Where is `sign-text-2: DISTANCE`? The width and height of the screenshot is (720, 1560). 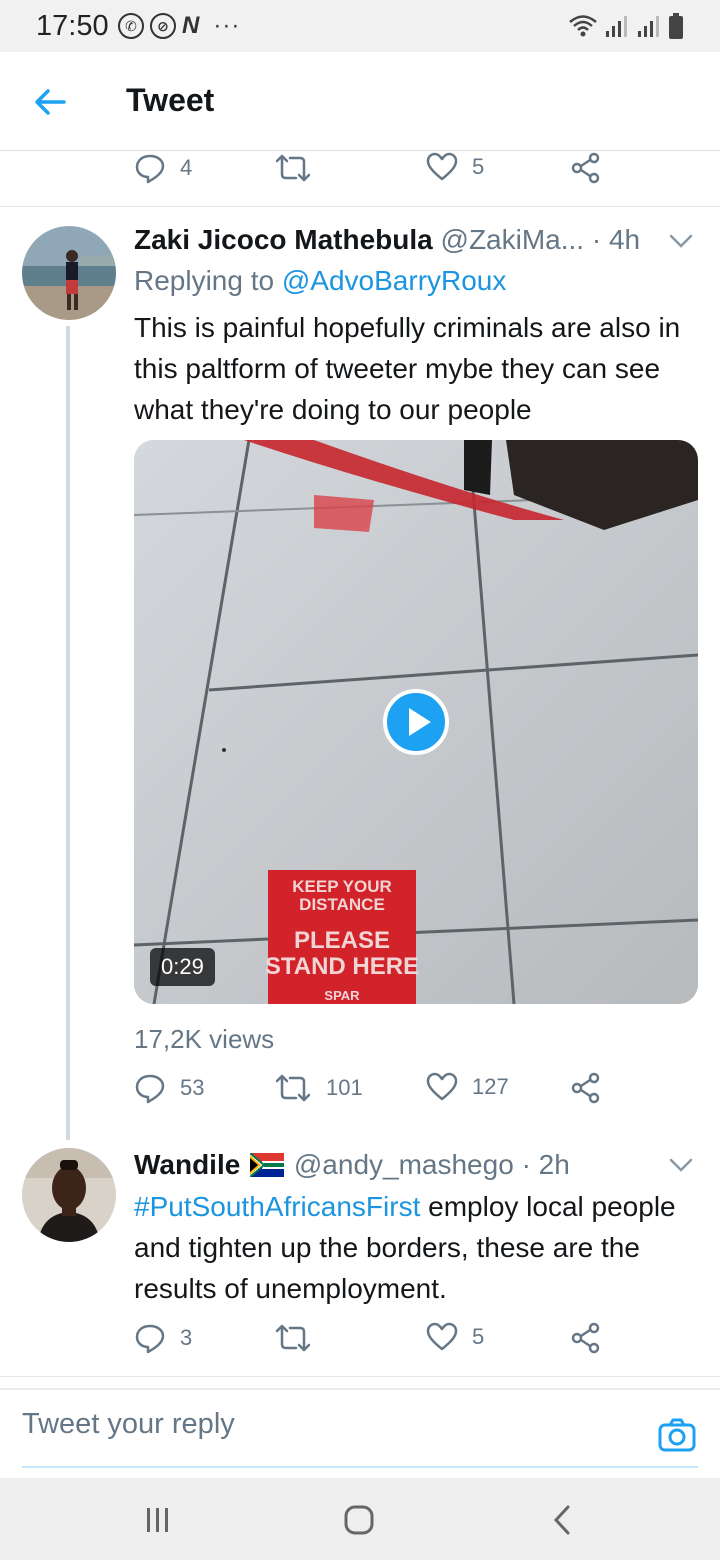 sign-text-2: DISTANCE is located at coordinates (342, 904).